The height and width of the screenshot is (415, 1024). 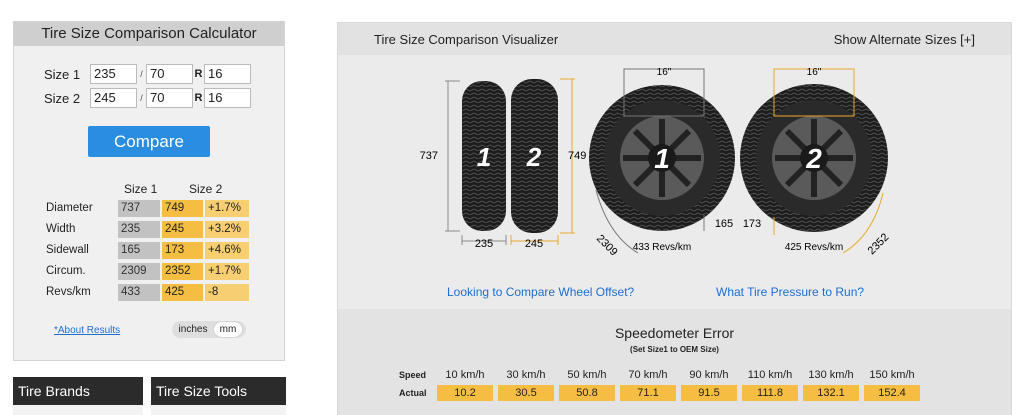 I want to click on tire2-wheel-number: 2, so click(x=813, y=158).